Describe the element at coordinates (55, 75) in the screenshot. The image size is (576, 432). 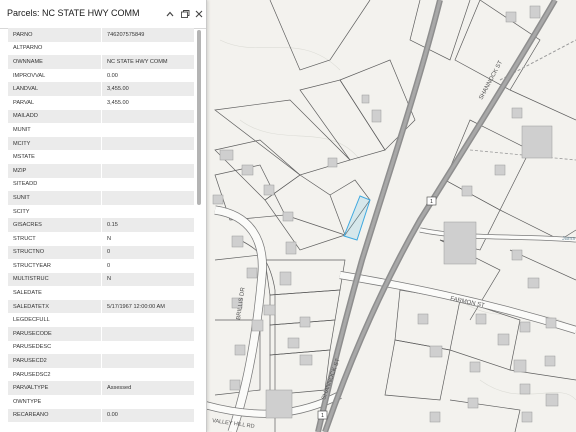
I see `attribute-key: IMPROVVAL` at that location.